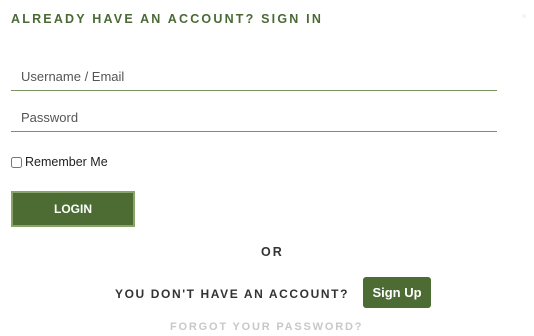  I want to click on signup-button: Sign Up, so click(397, 292).